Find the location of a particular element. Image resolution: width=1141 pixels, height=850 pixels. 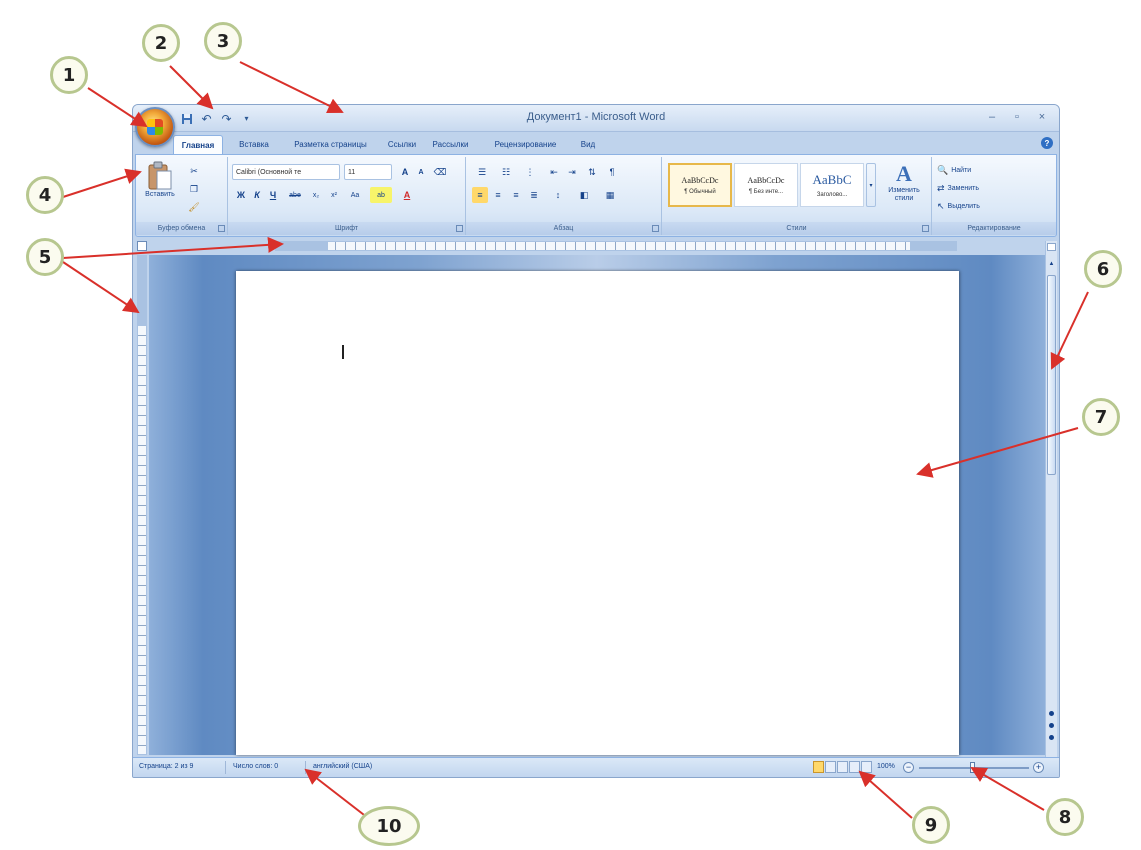

tab-references: Ссылки is located at coordinates (402, 144).